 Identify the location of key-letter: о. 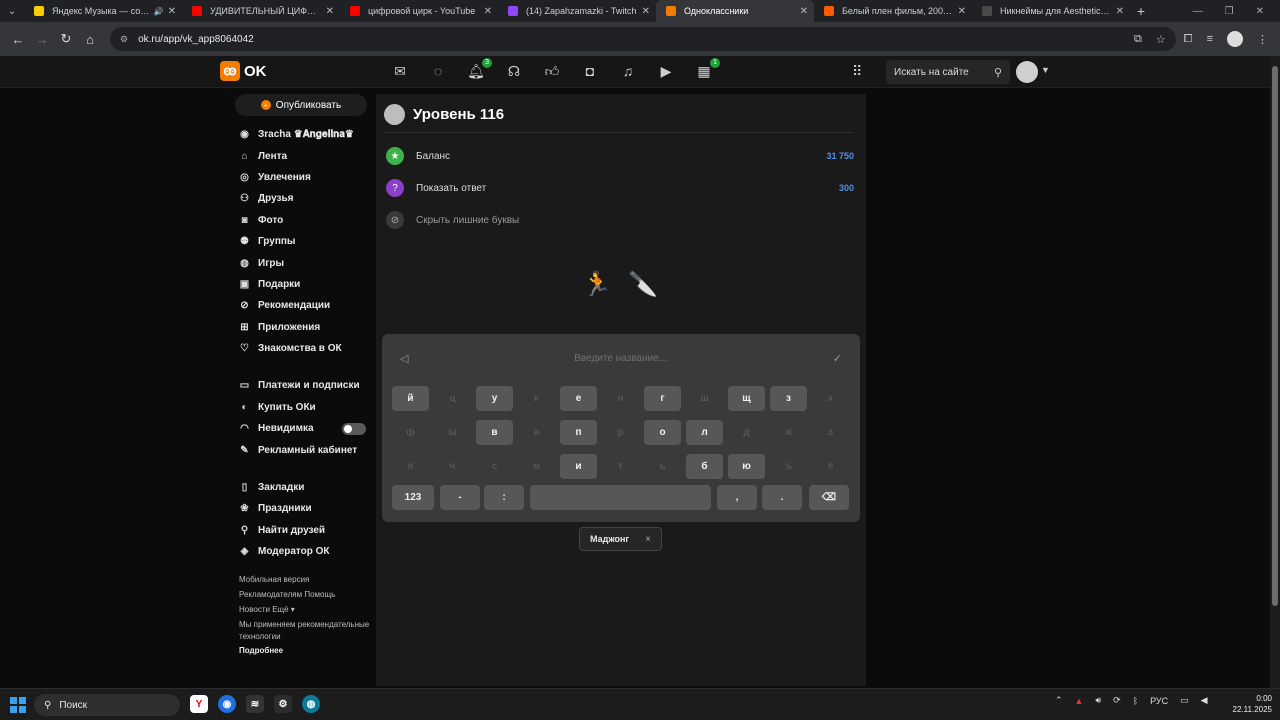
(662, 432).